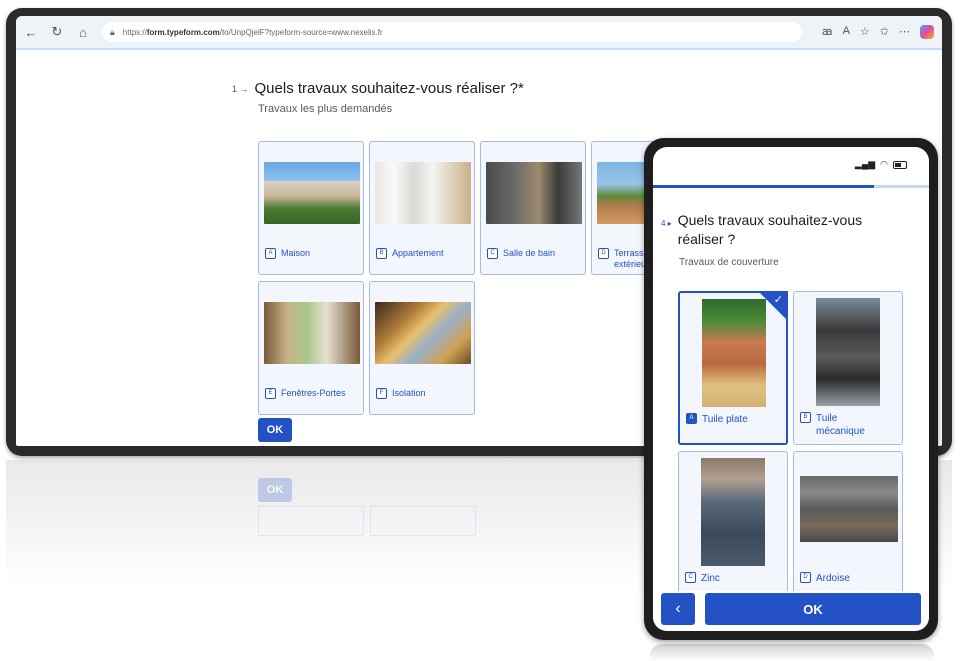 This screenshot has width=974, height=661. I want to click on favorite-star-icon: ☆, so click(865, 32).